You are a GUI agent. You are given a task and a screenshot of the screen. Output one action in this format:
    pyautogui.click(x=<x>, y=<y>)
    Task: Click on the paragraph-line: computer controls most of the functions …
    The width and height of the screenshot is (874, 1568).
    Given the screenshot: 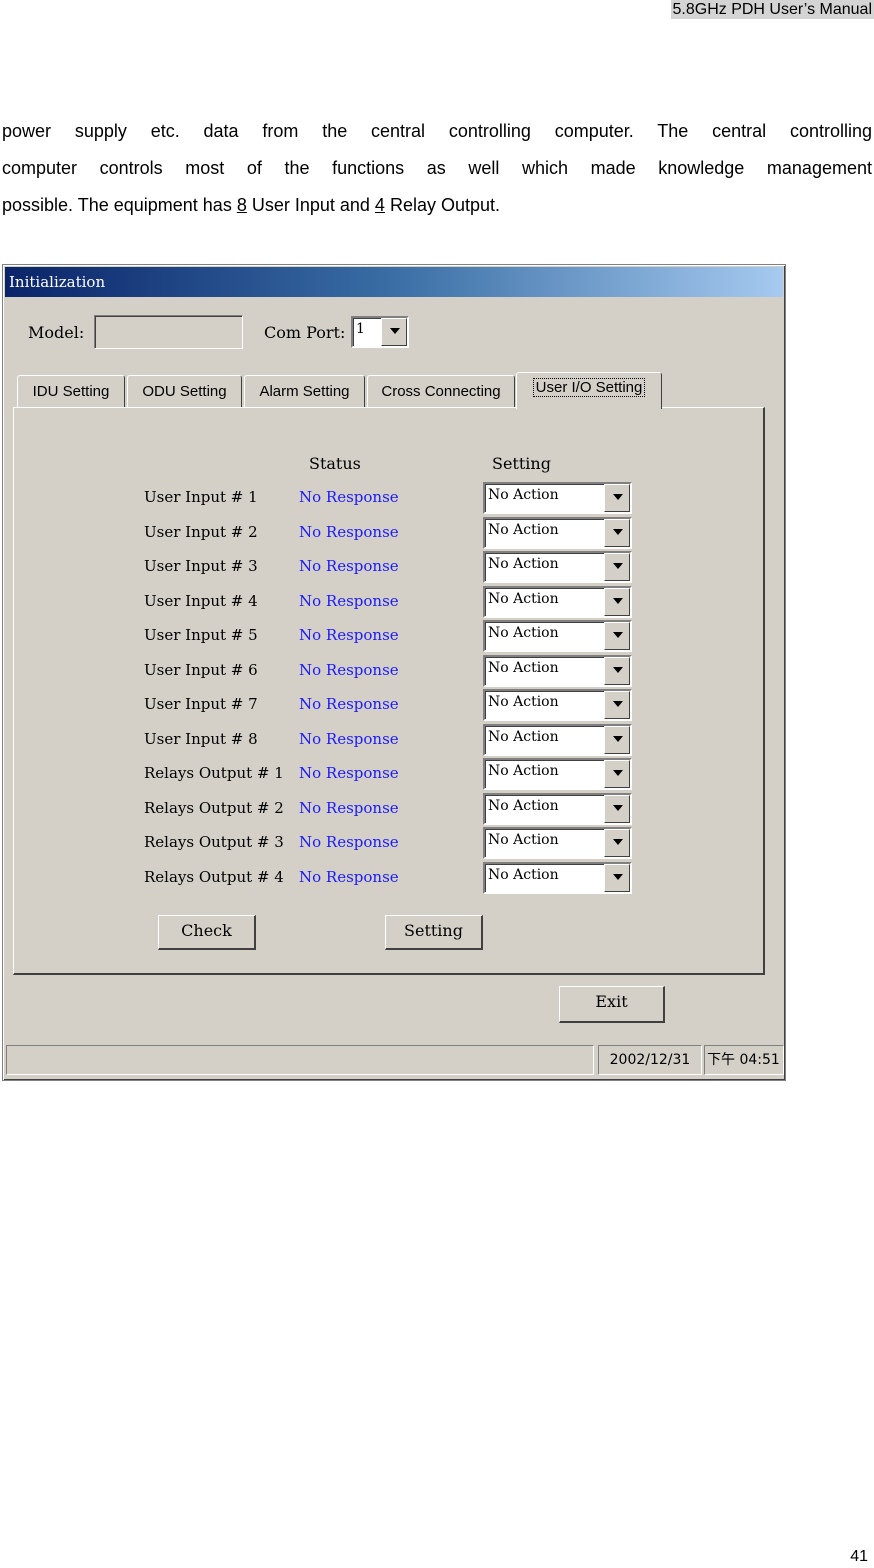 What is the action you would take?
    pyautogui.click(x=437, y=168)
    